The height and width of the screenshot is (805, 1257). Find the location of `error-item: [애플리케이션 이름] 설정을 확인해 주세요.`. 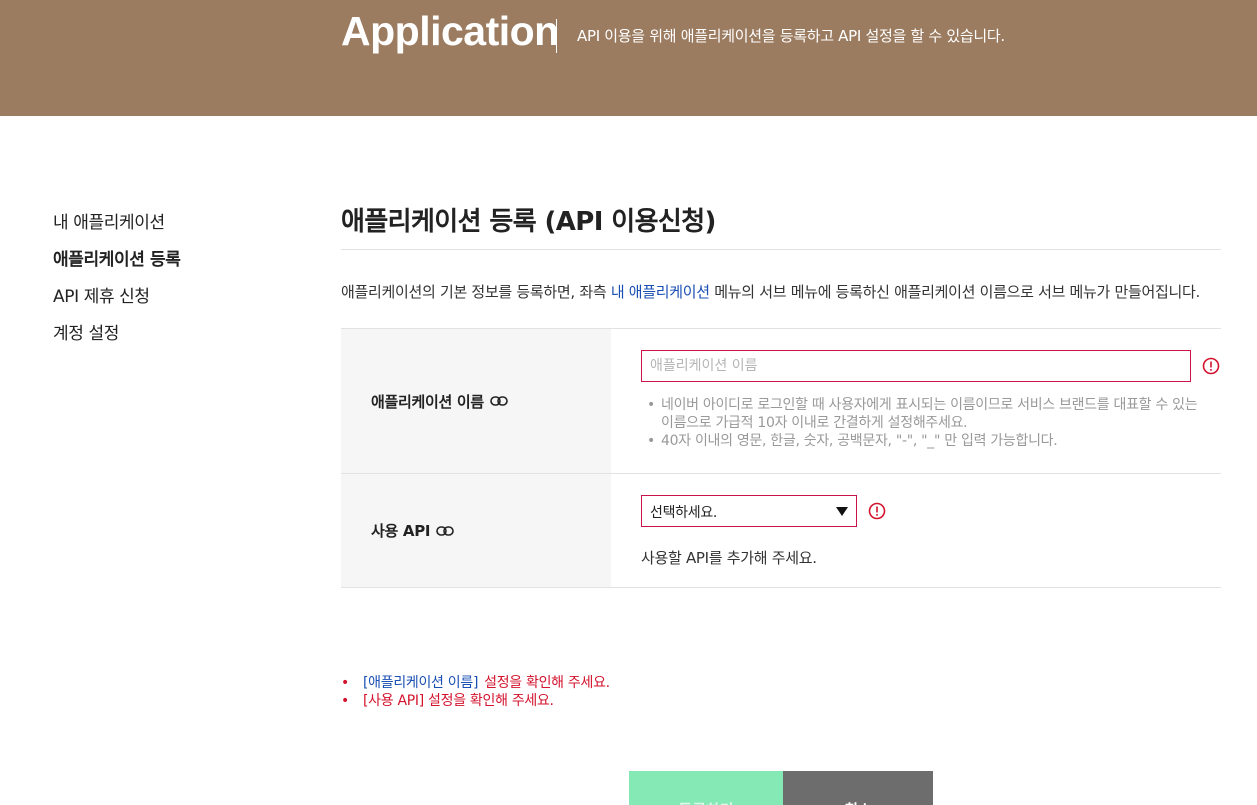

error-item: [애플리케이션 이름] 설정을 확인해 주세요. is located at coordinates (475, 683).